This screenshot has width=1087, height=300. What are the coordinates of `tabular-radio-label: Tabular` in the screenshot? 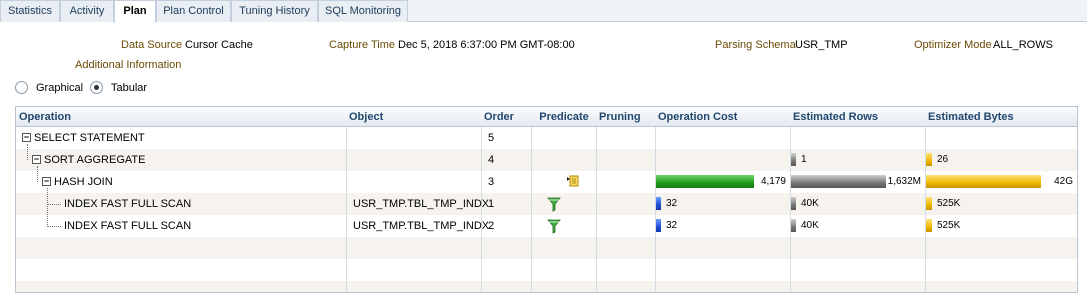 It's located at (129, 88).